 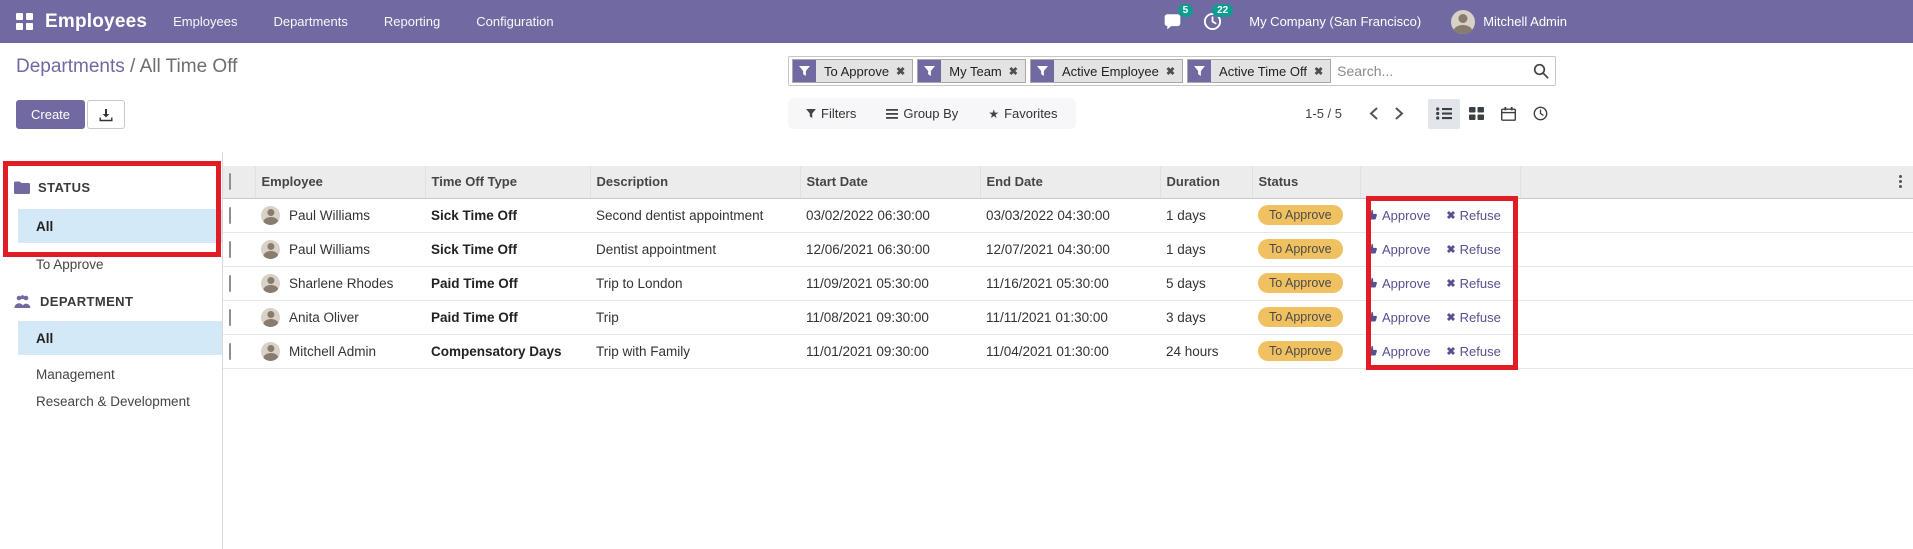 I want to click on create-button: Create, so click(x=51, y=114).